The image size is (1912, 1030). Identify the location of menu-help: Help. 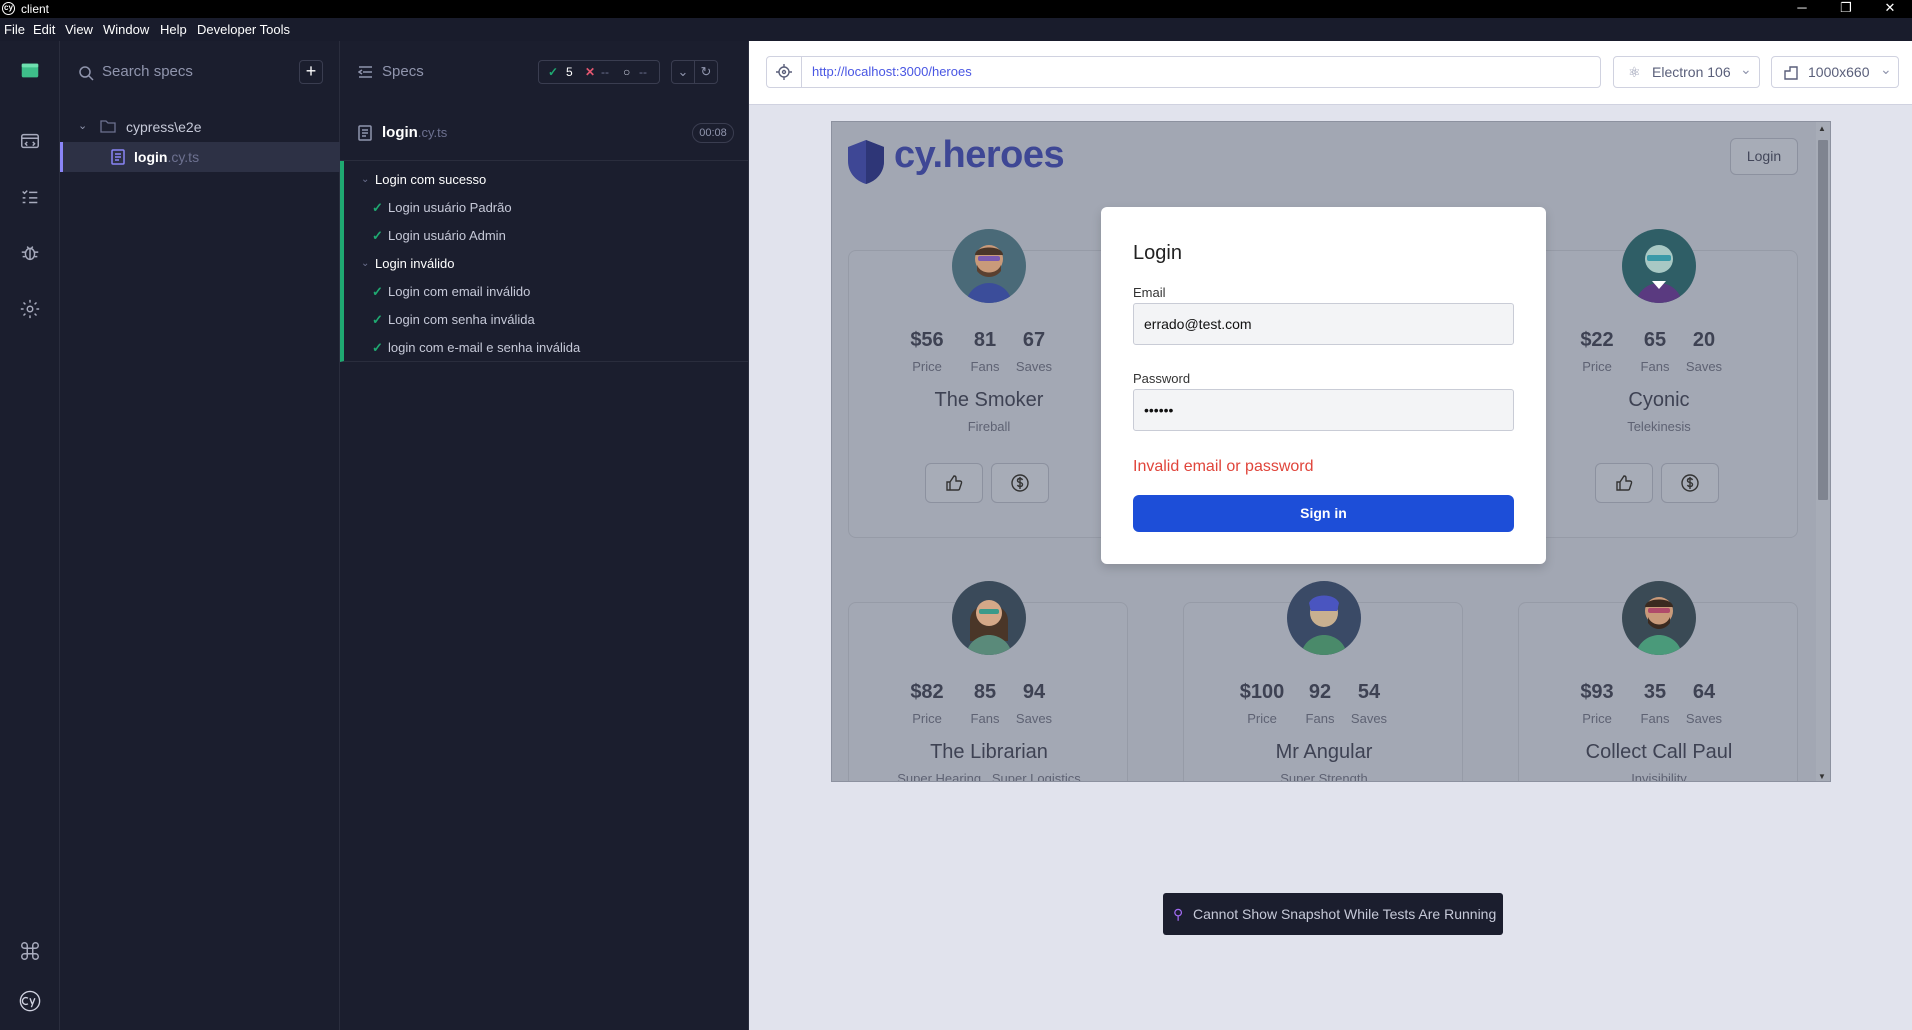
(173, 29).